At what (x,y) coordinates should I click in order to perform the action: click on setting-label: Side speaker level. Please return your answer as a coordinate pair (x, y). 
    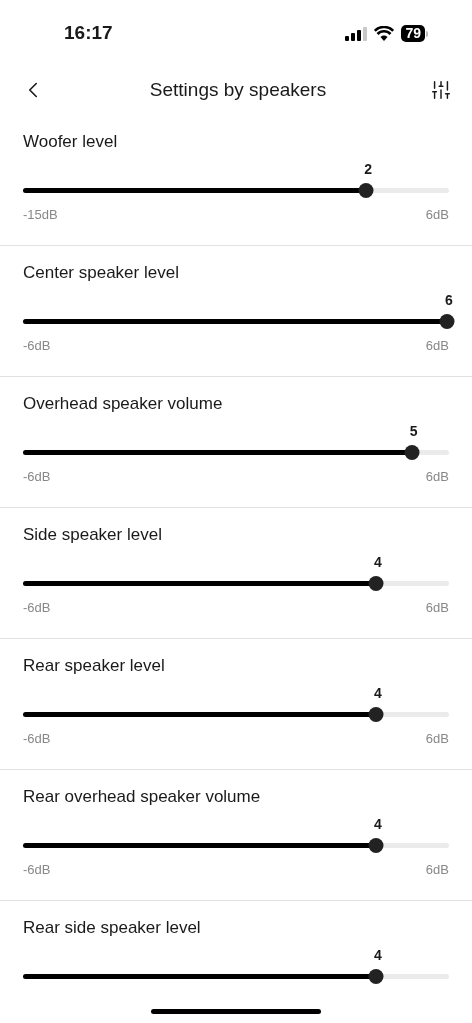
    Looking at the image, I should click on (93, 535).